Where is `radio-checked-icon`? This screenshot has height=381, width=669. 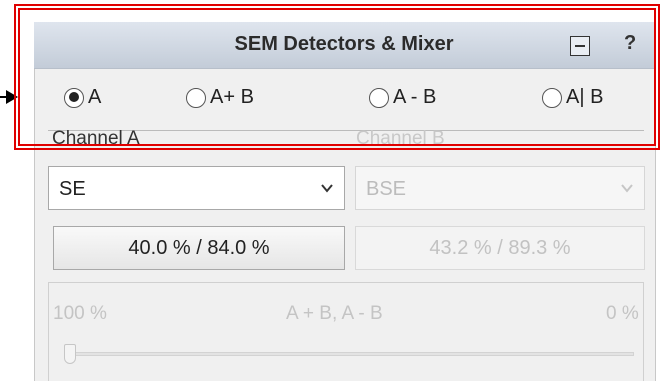 radio-checked-icon is located at coordinates (74, 97).